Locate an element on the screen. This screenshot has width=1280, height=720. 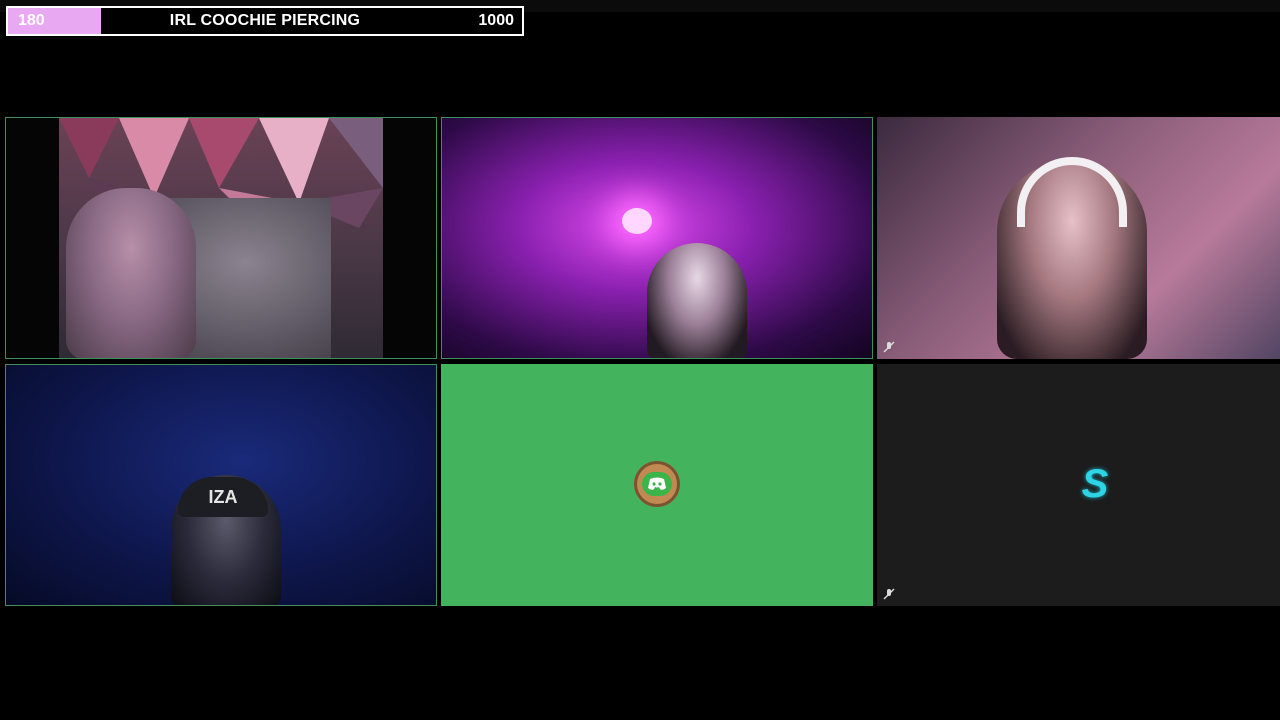
participant-avatar is located at coordinates (657, 484).